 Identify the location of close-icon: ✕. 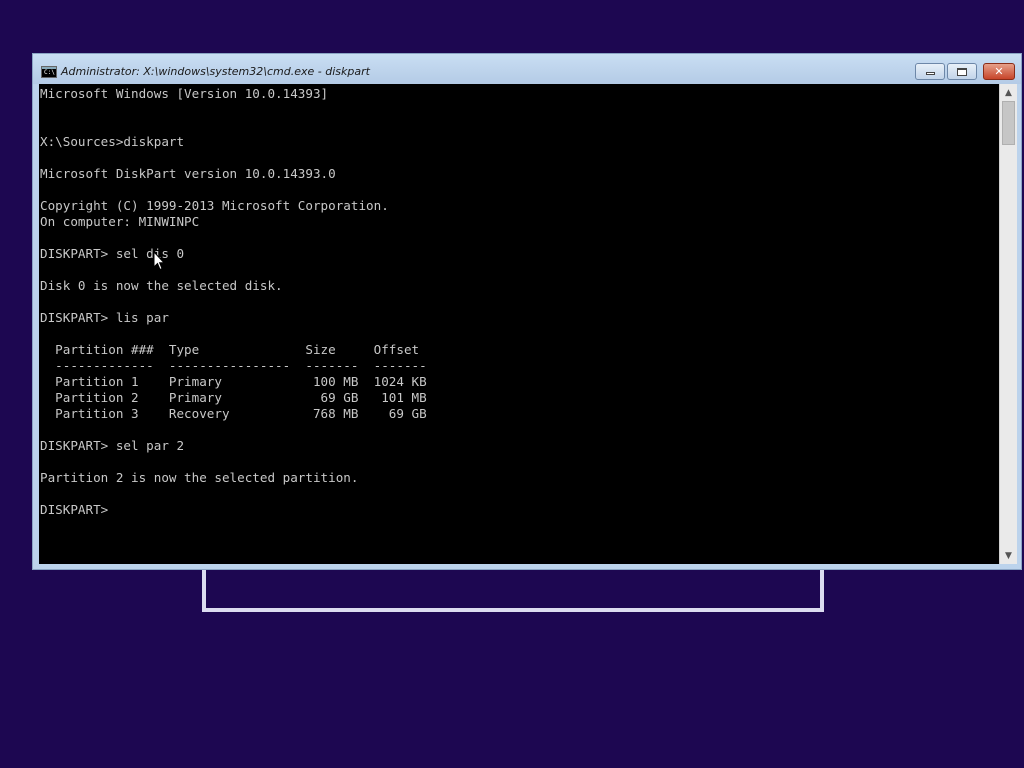
(999, 71).